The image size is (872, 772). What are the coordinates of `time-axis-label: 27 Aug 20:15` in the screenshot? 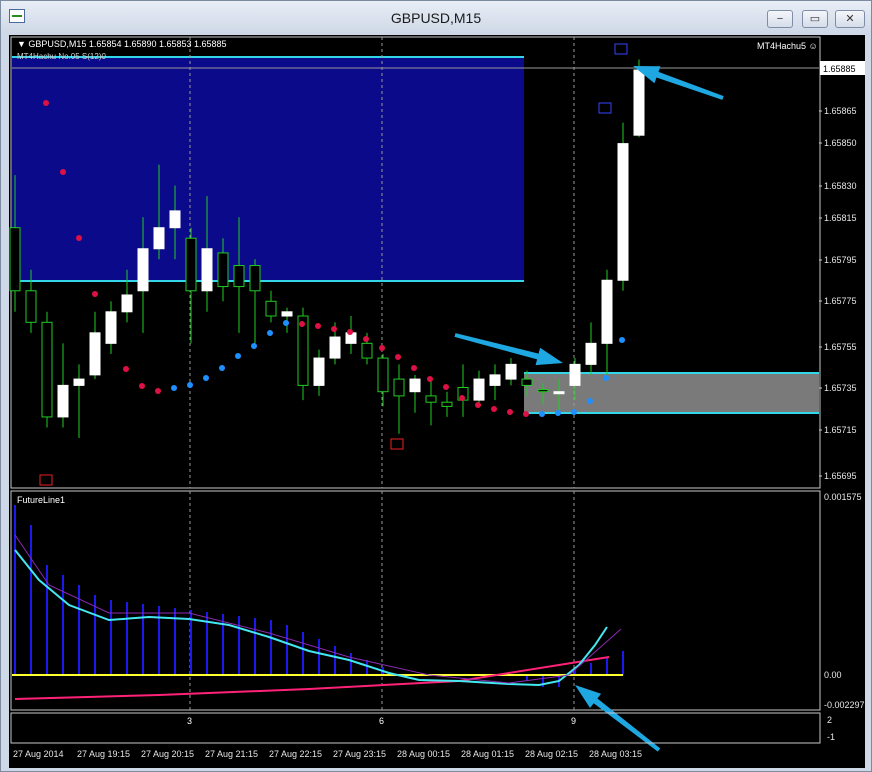 It's located at (167, 754).